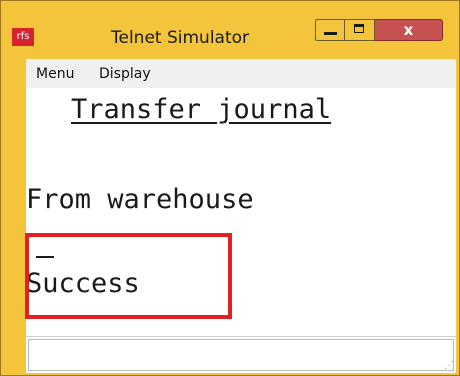 The height and width of the screenshot is (376, 460). Describe the element at coordinates (330, 33) in the screenshot. I see `minimize-icon` at that location.